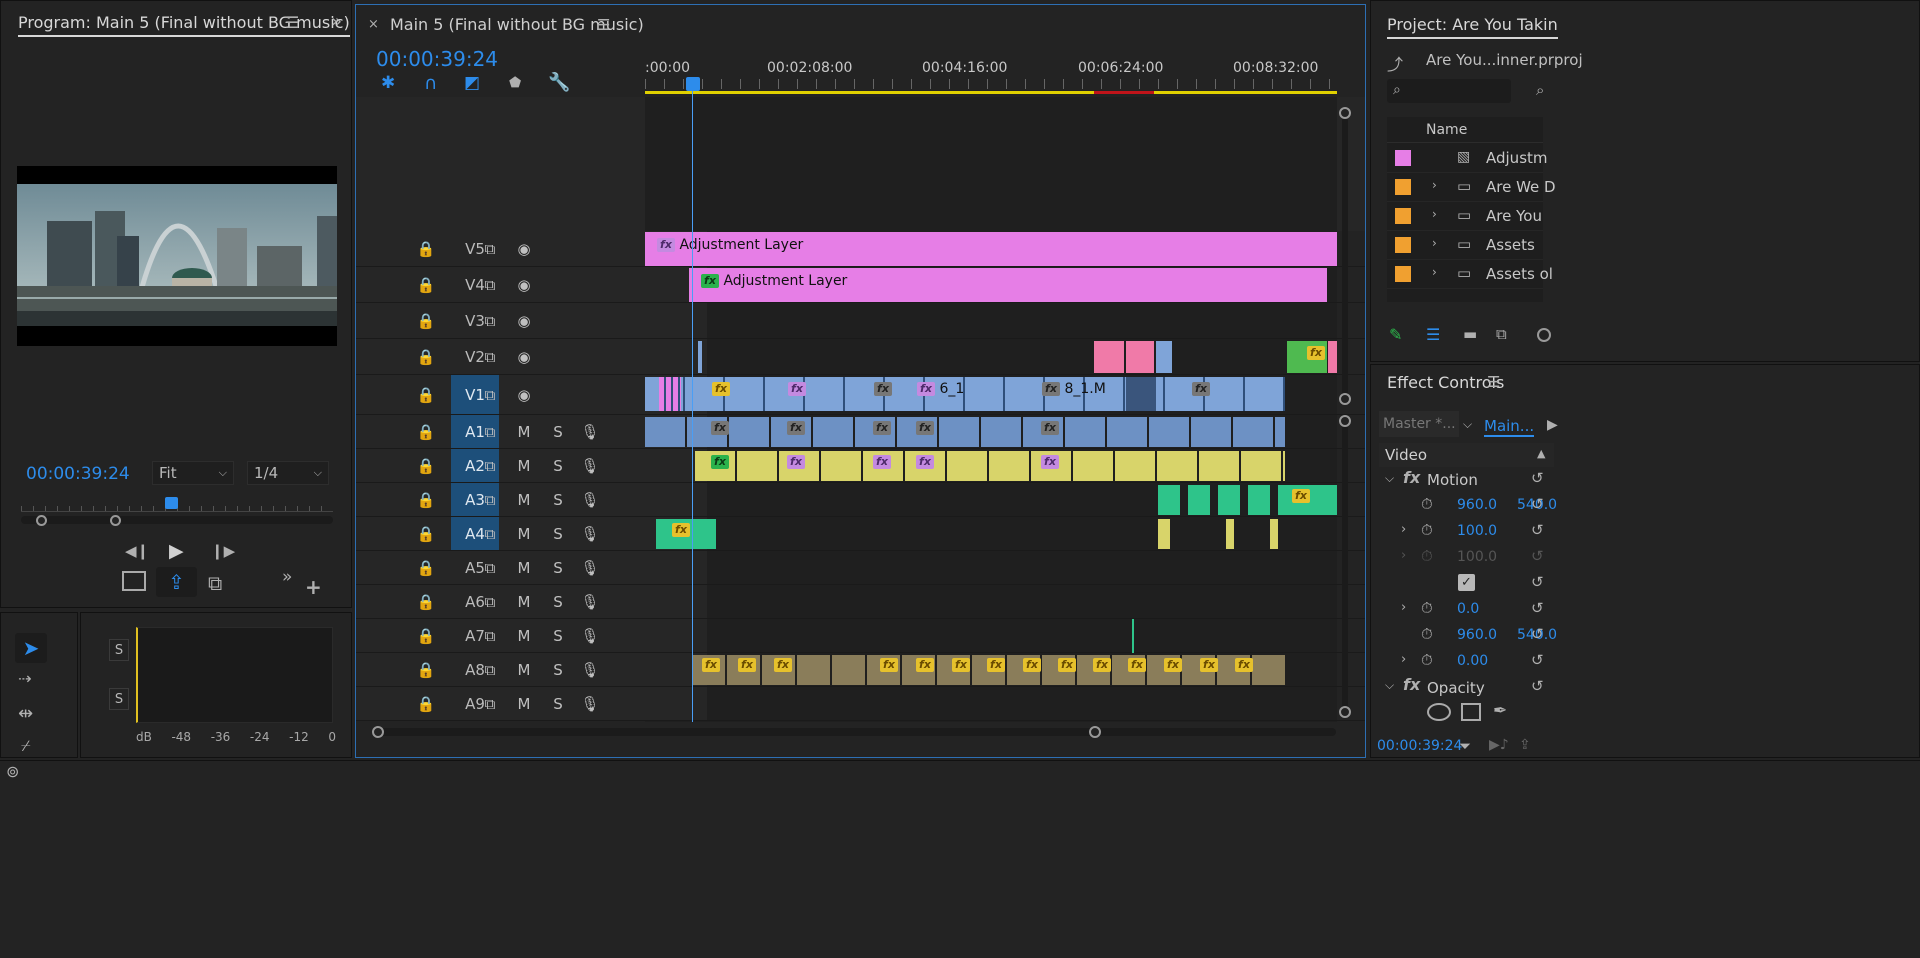 The width and height of the screenshot is (1920, 958). I want to click on timeline-settings-wrench-icon: 🔧, so click(559, 82).